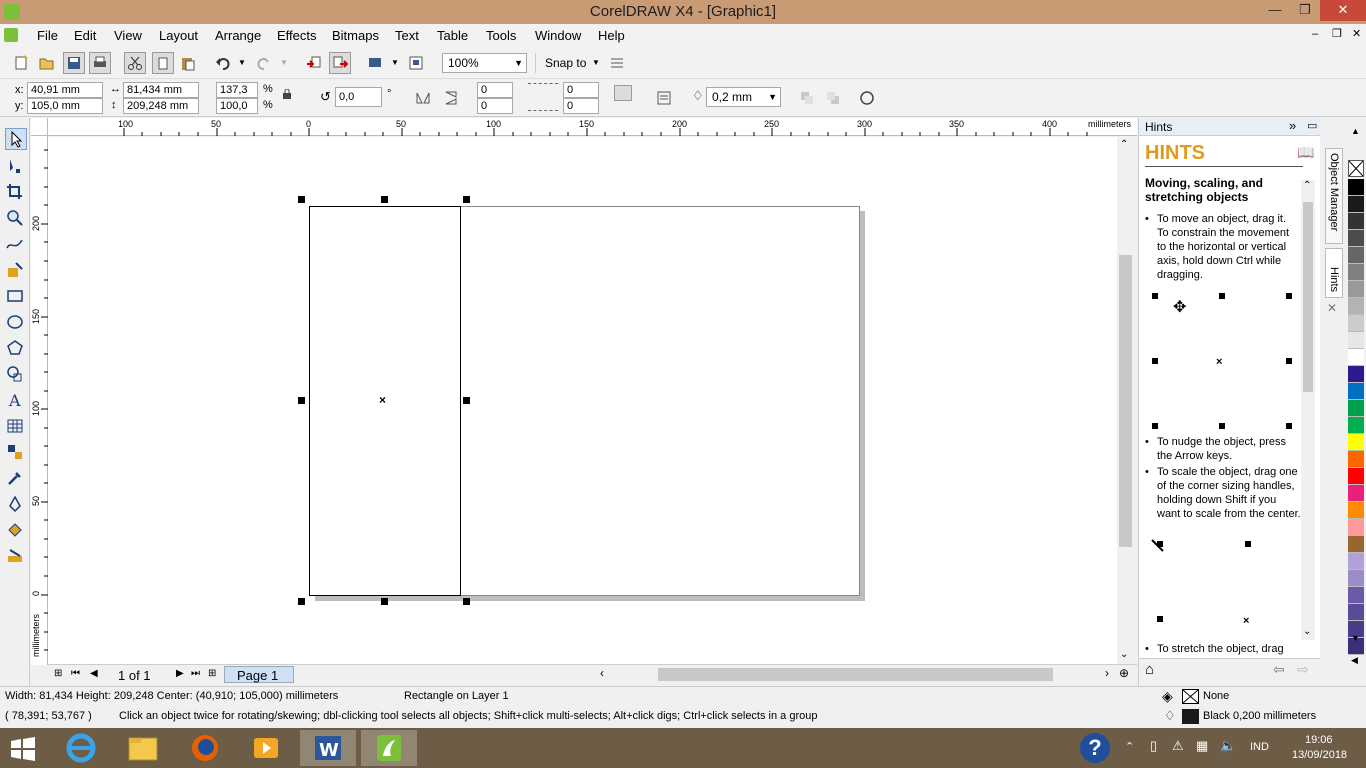 This screenshot has width=1366, height=768. I want to click on smart-fill-tool, so click(16, 271).